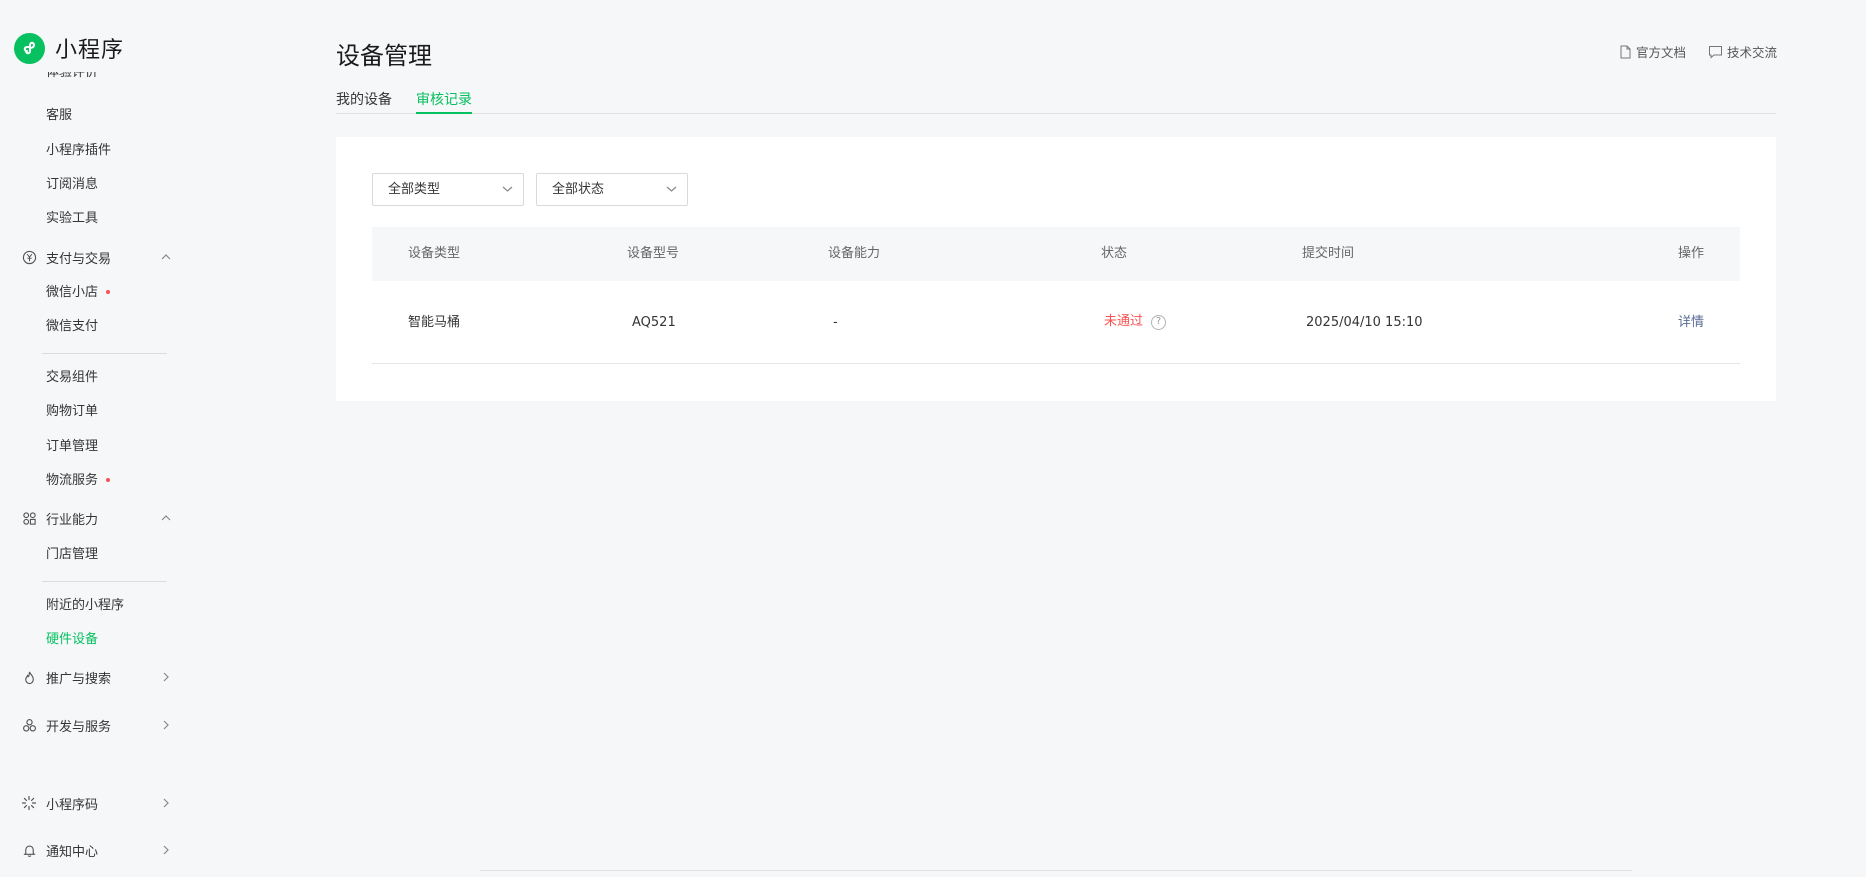 This screenshot has height=877, width=1866. Describe the element at coordinates (1056, 322) in the screenshot. I see `table-row: 智能马桶 AQ521 - 未通过 ? 2025/04/10 15:10 详情` at that location.